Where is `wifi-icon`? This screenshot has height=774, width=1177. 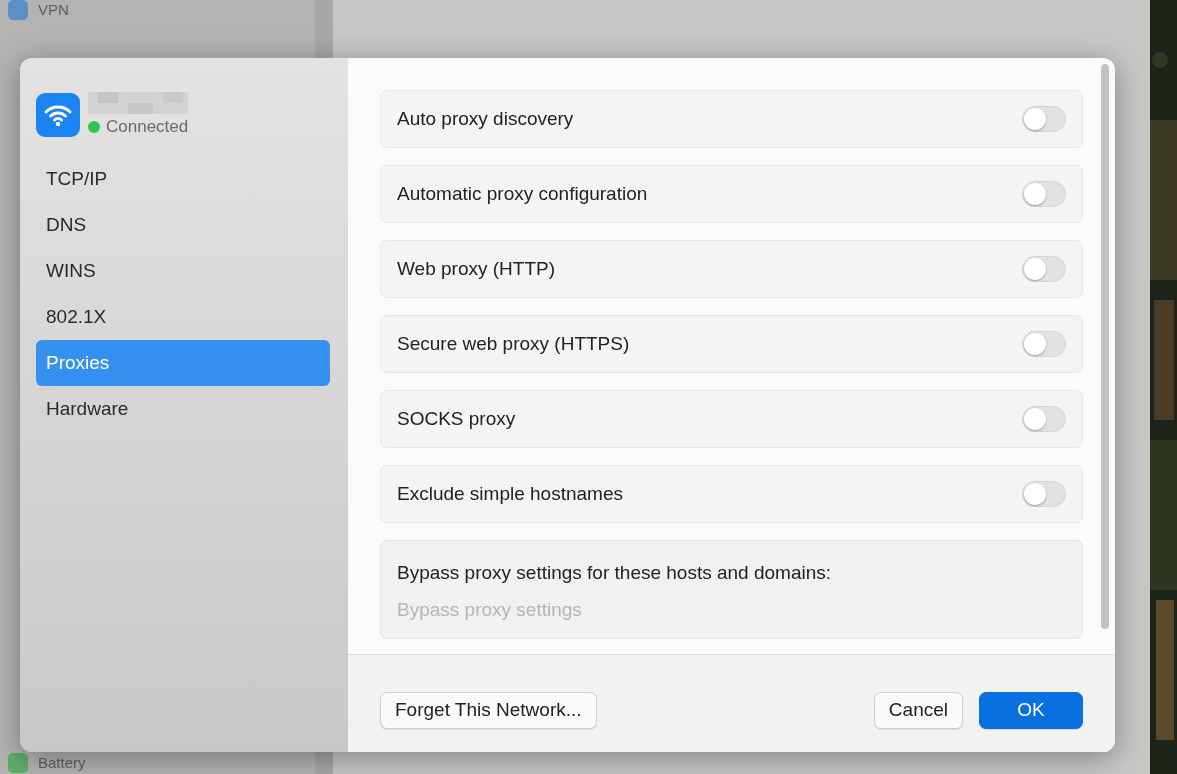
wifi-icon is located at coordinates (58, 114).